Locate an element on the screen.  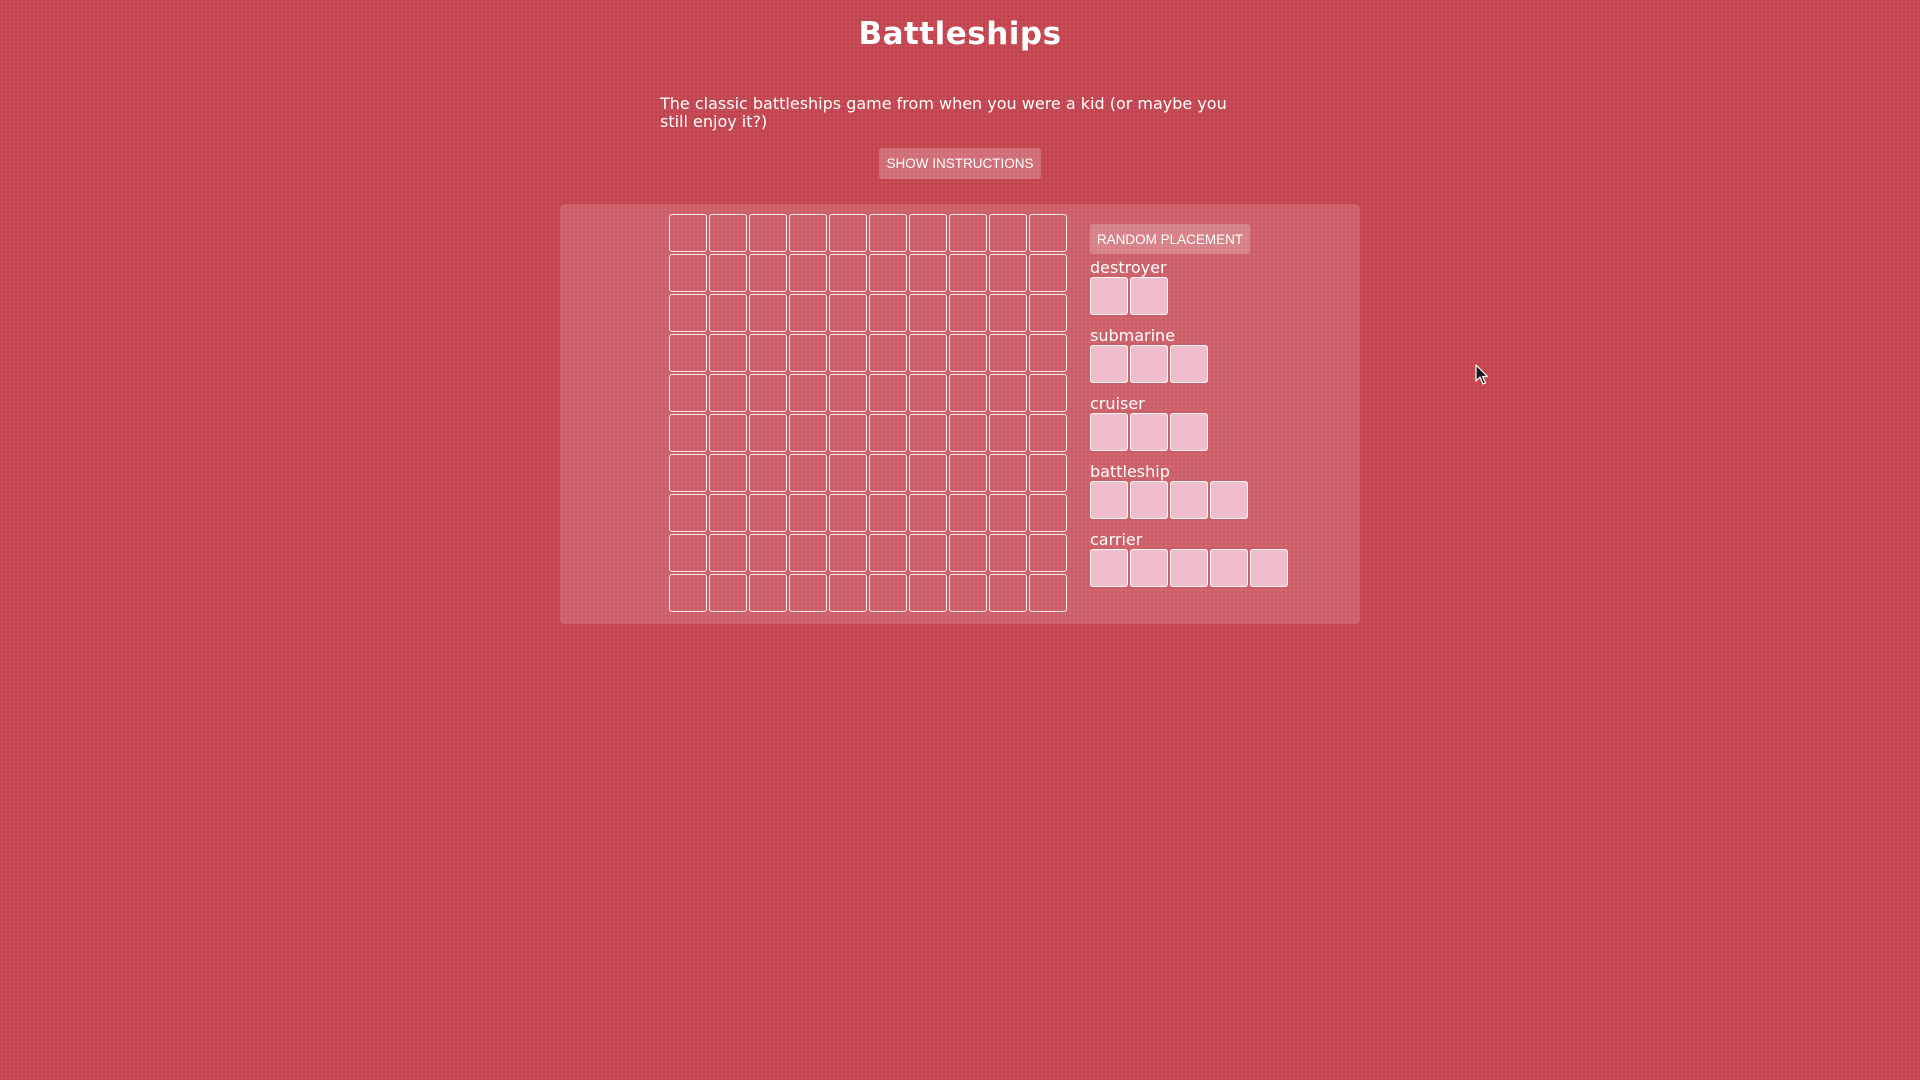
ship-destroyer is located at coordinates (1129, 296).